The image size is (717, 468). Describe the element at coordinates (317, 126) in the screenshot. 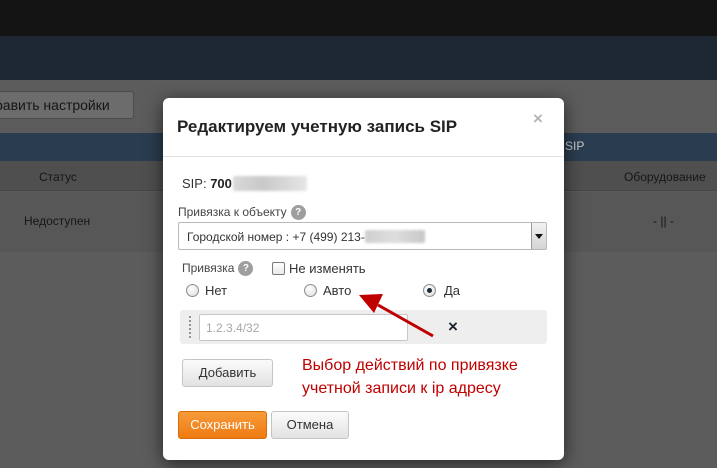

I see `dialog-title: Редактируем учетную запись SIP` at that location.